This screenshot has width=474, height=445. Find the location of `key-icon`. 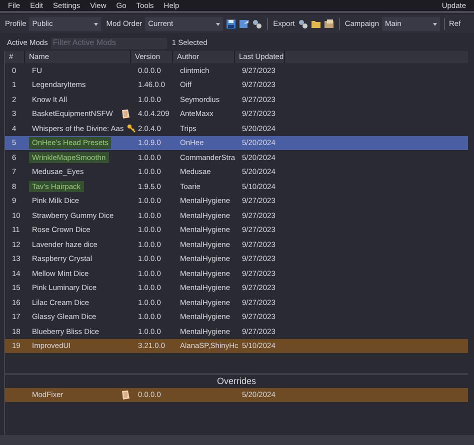

key-icon is located at coordinates (131, 128).